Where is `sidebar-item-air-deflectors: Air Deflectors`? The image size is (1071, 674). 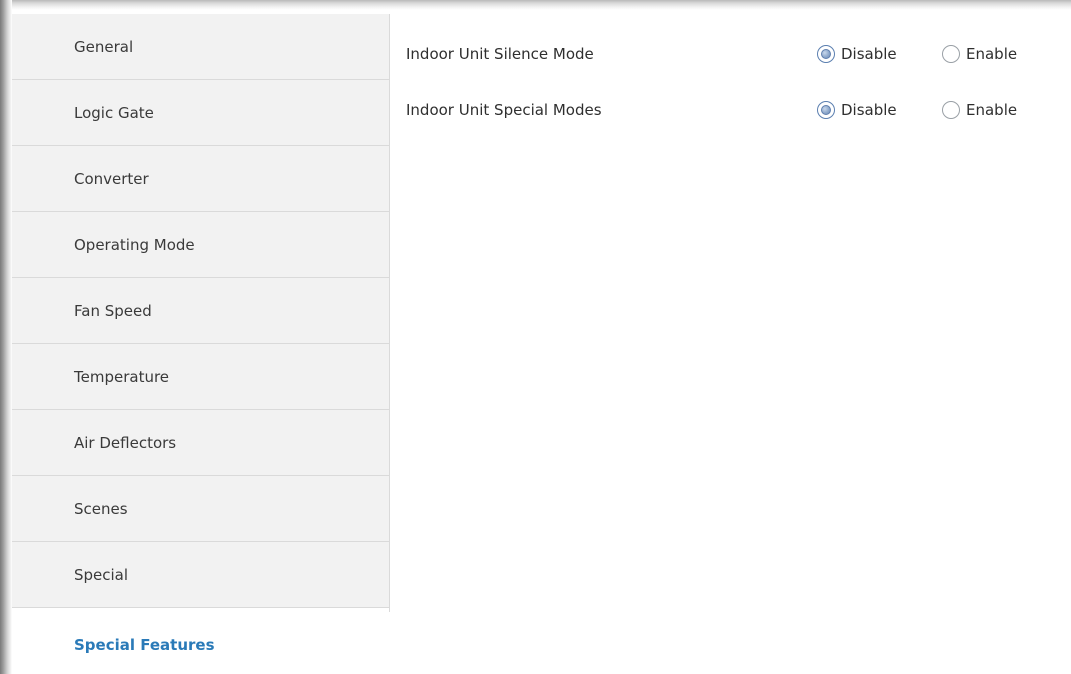
sidebar-item-air-deflectors: Air Deflectors is located at coordinates (200, 443).